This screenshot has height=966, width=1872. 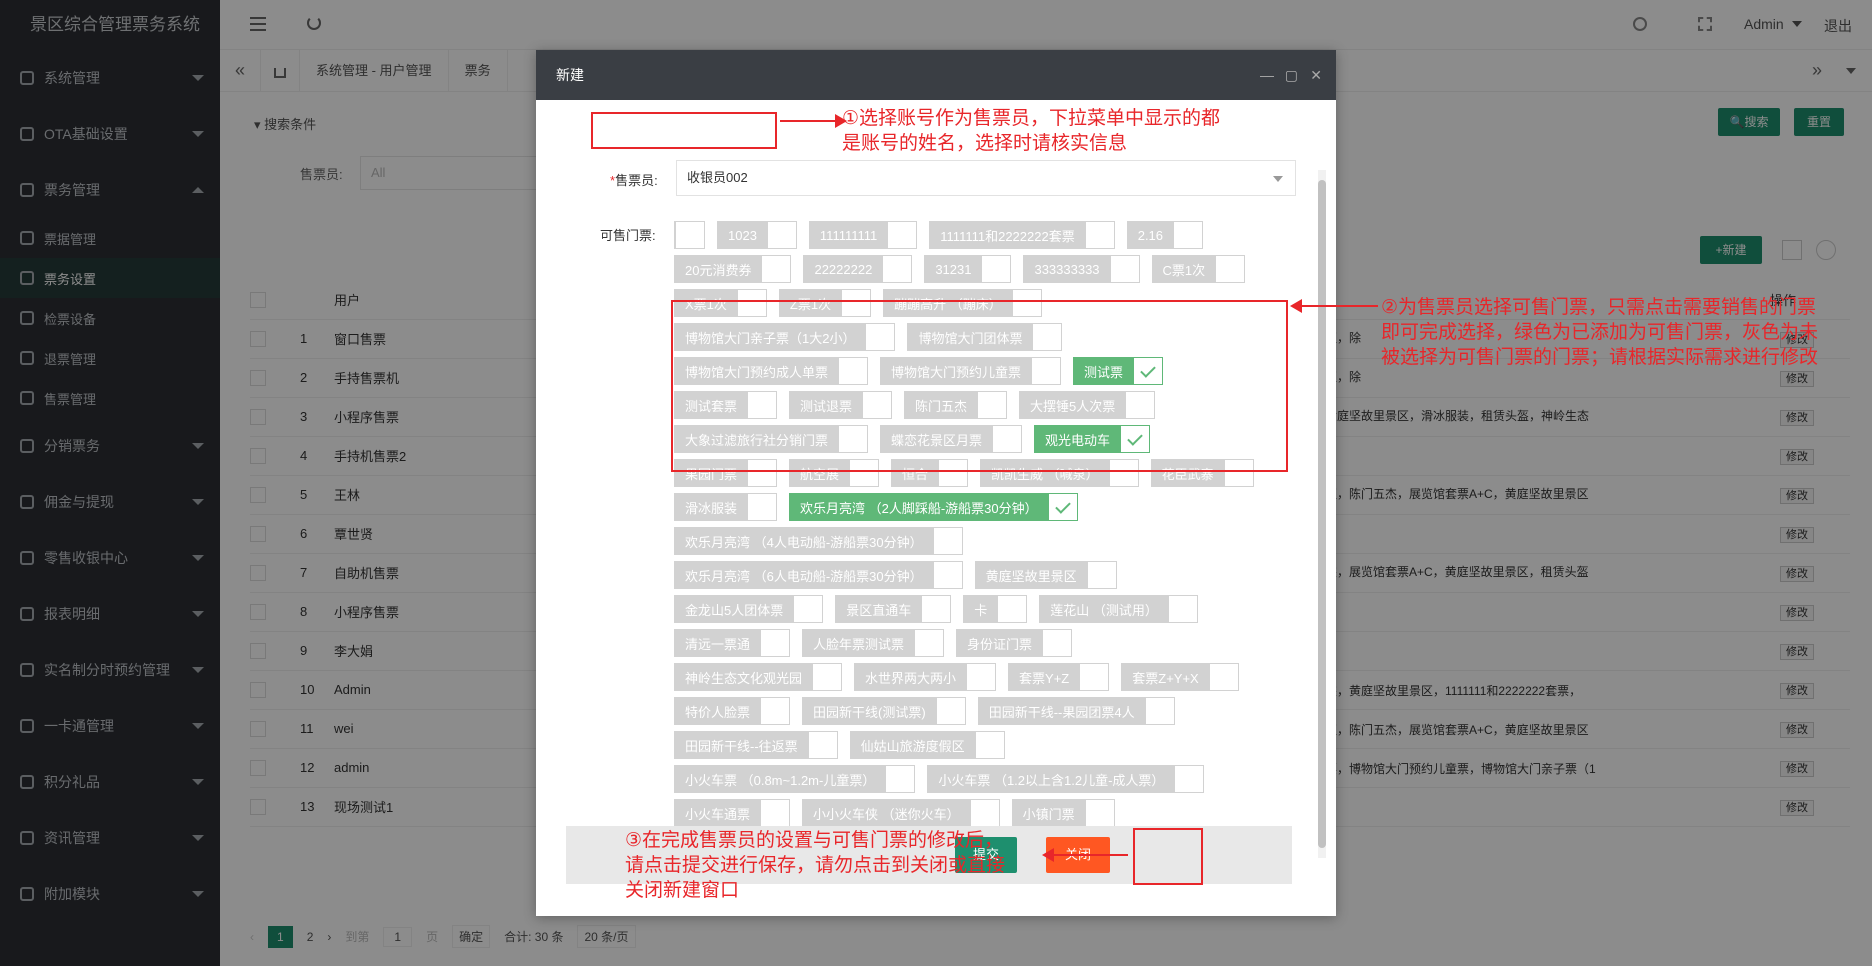 I want to click on ticket-option: 黄庭坚故里景区, so click(x=1045, y=575).